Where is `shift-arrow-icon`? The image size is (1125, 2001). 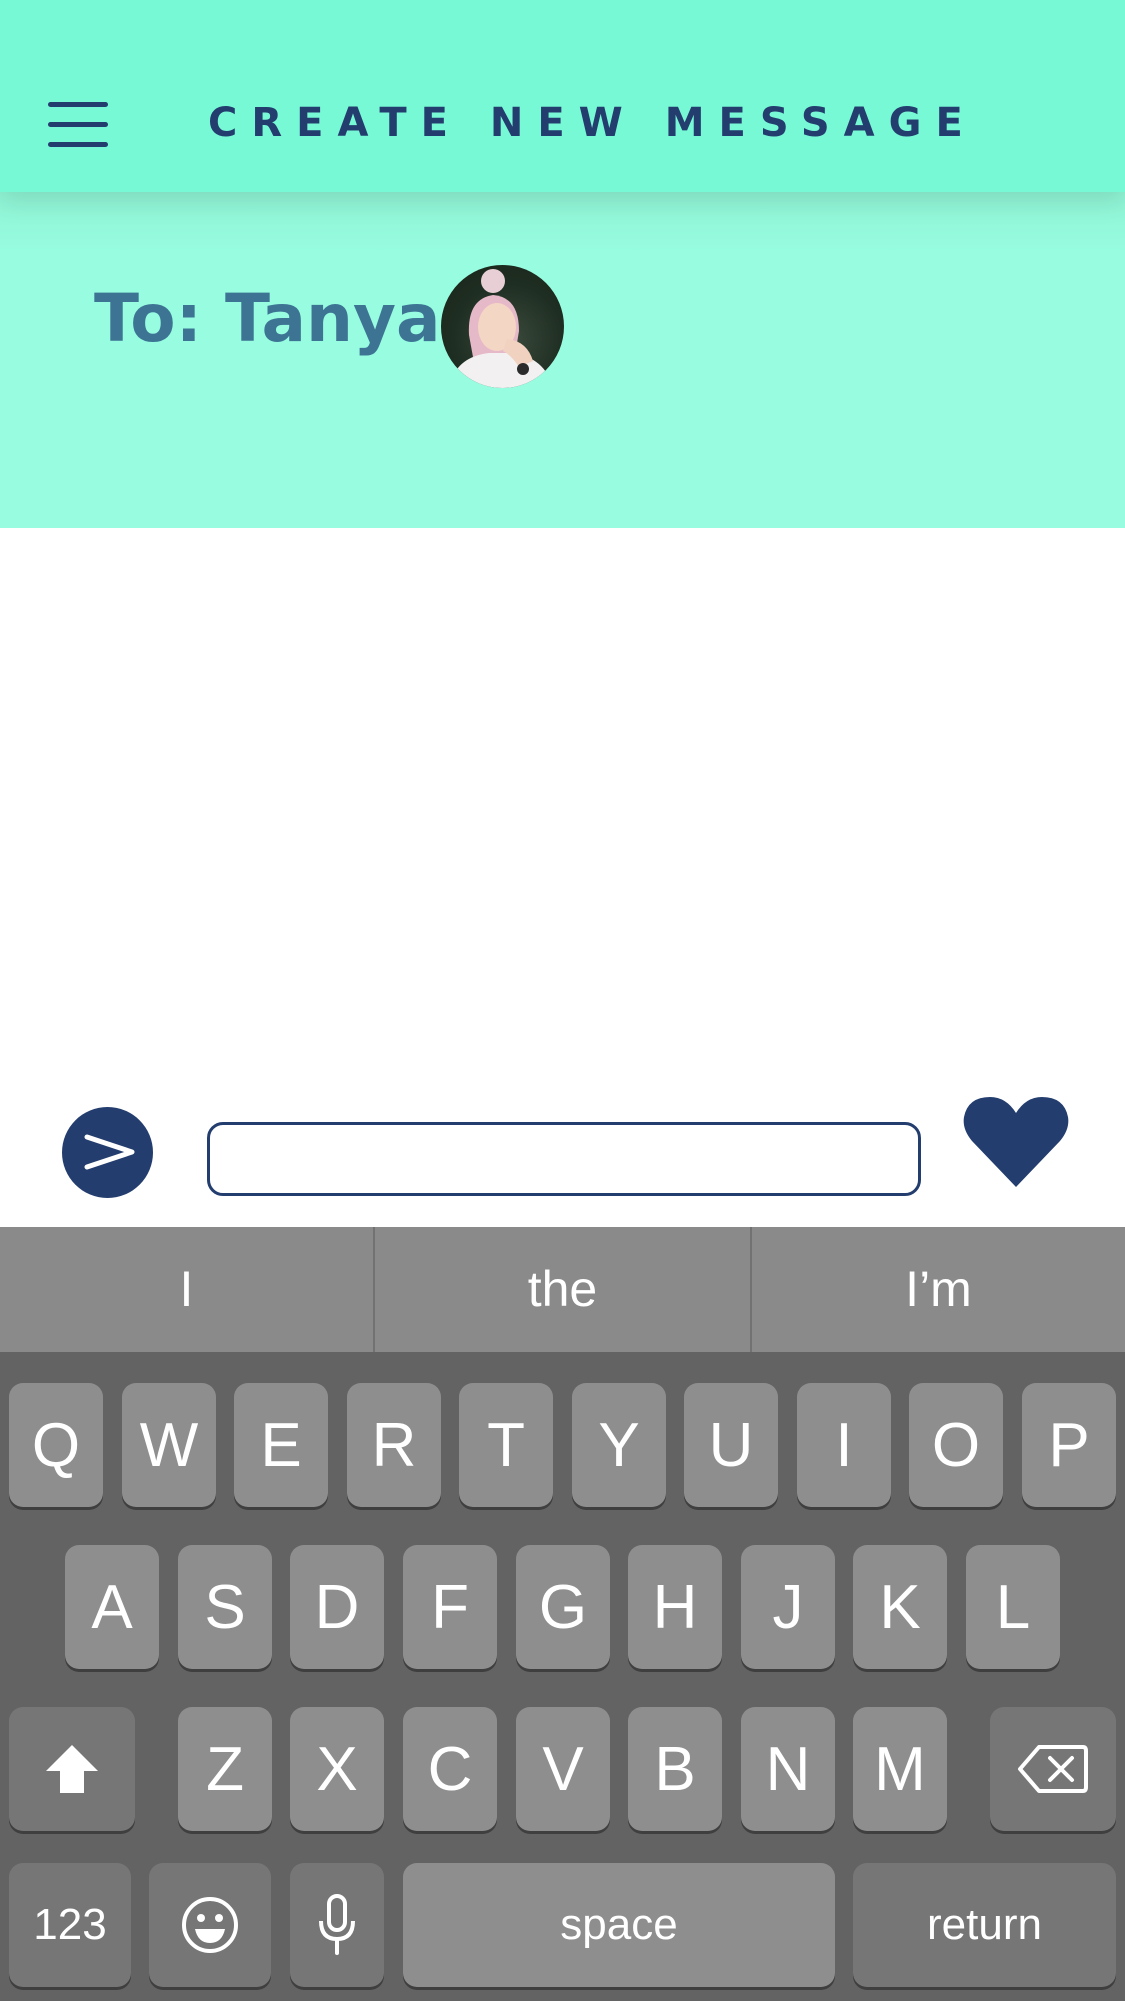 shift-arrow-icon is located at coordinates (72, 1769).